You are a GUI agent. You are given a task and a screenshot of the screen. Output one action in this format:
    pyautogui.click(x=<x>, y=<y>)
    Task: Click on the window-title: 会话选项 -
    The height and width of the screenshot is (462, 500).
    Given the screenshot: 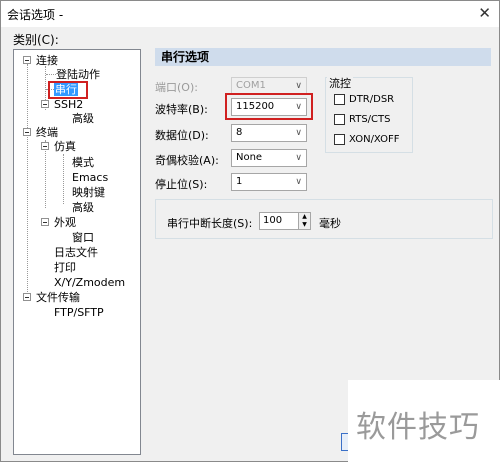 What is the action you would take?
    pyautogui.click(x=35, y=15)
    